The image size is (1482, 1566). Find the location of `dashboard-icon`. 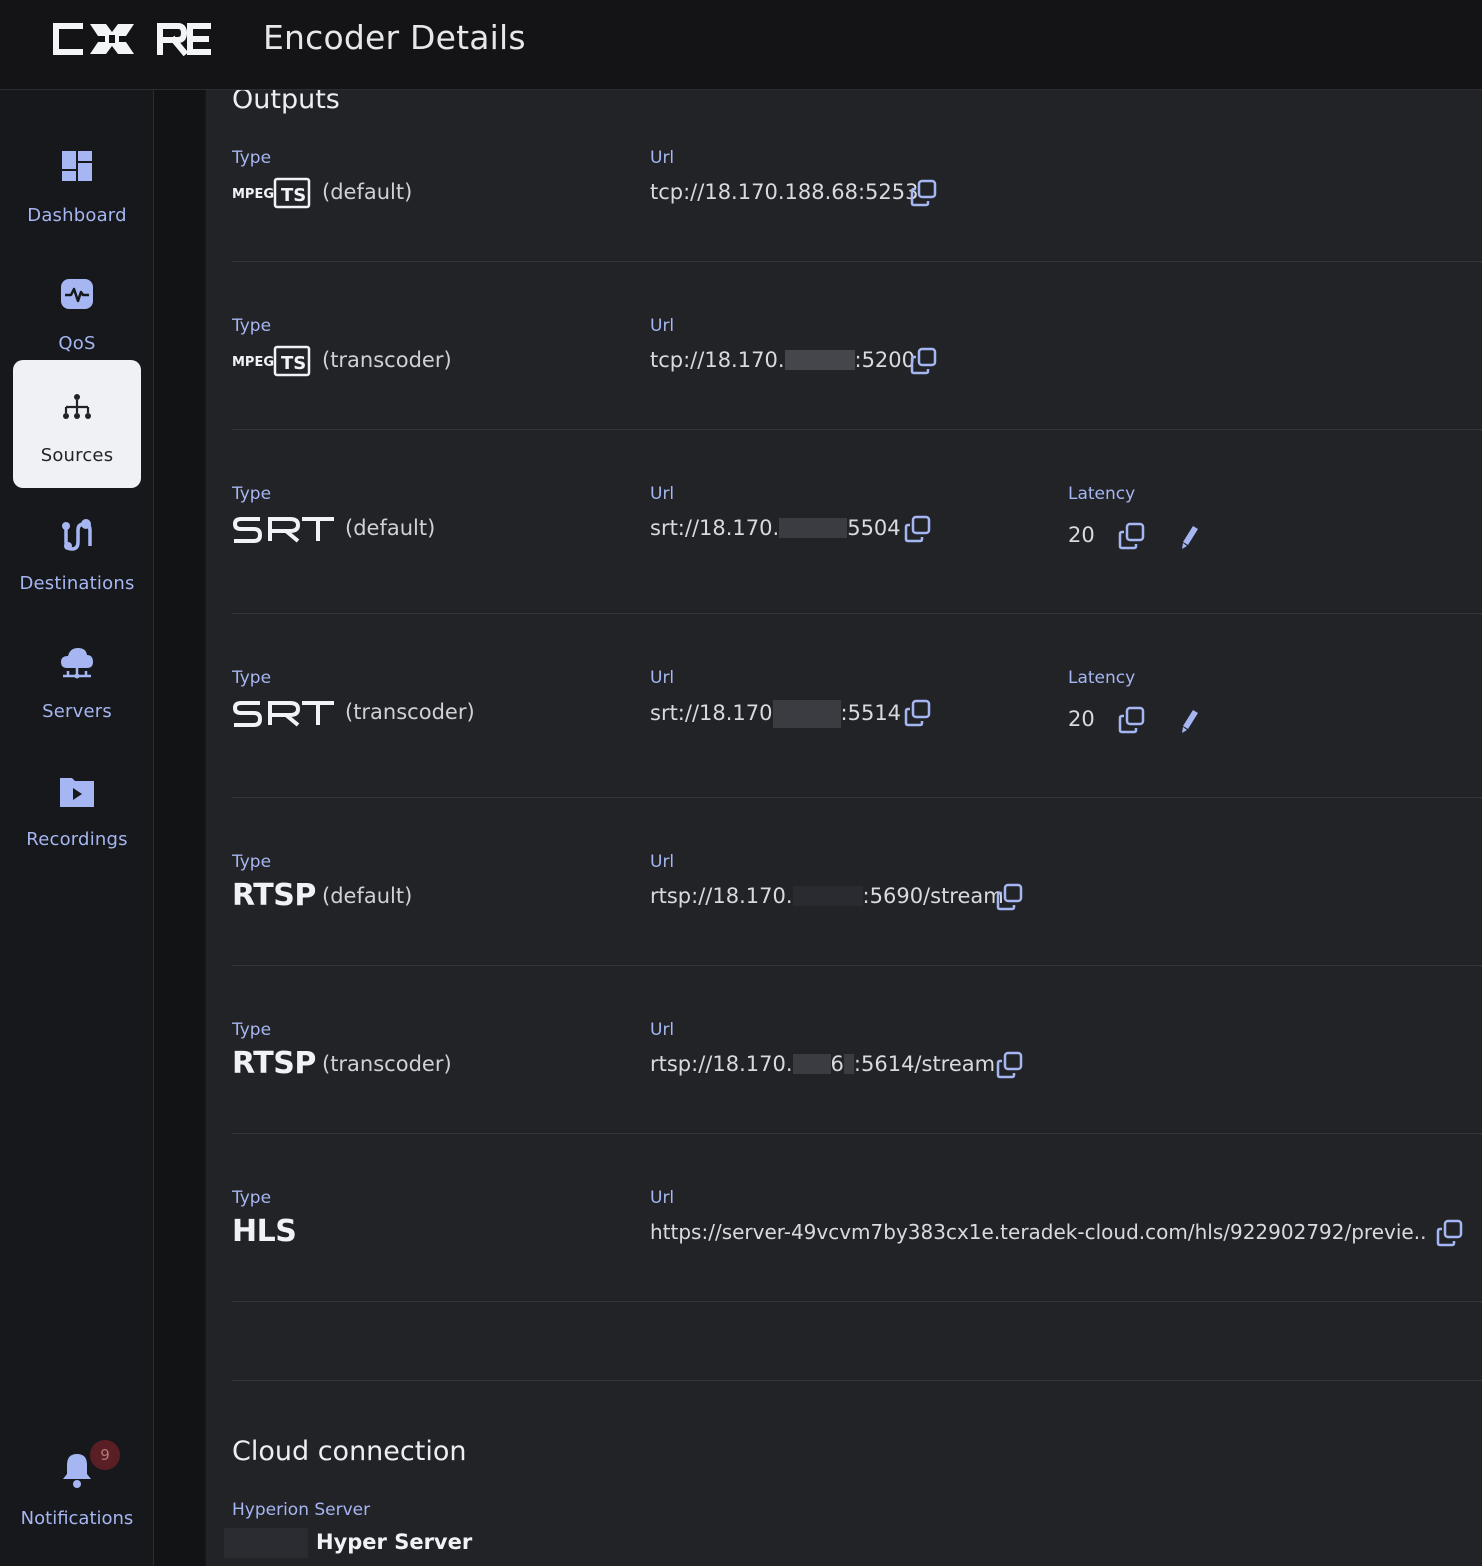

dashboard-icon is located at coordinates (77, 166).